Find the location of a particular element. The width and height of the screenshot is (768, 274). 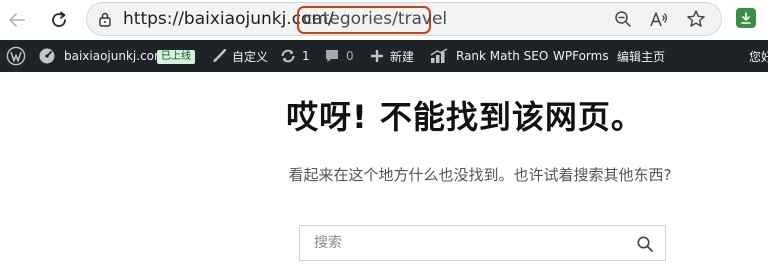

site-name-menu: baixiaojunkj.com is located at coordinates (102, 56).